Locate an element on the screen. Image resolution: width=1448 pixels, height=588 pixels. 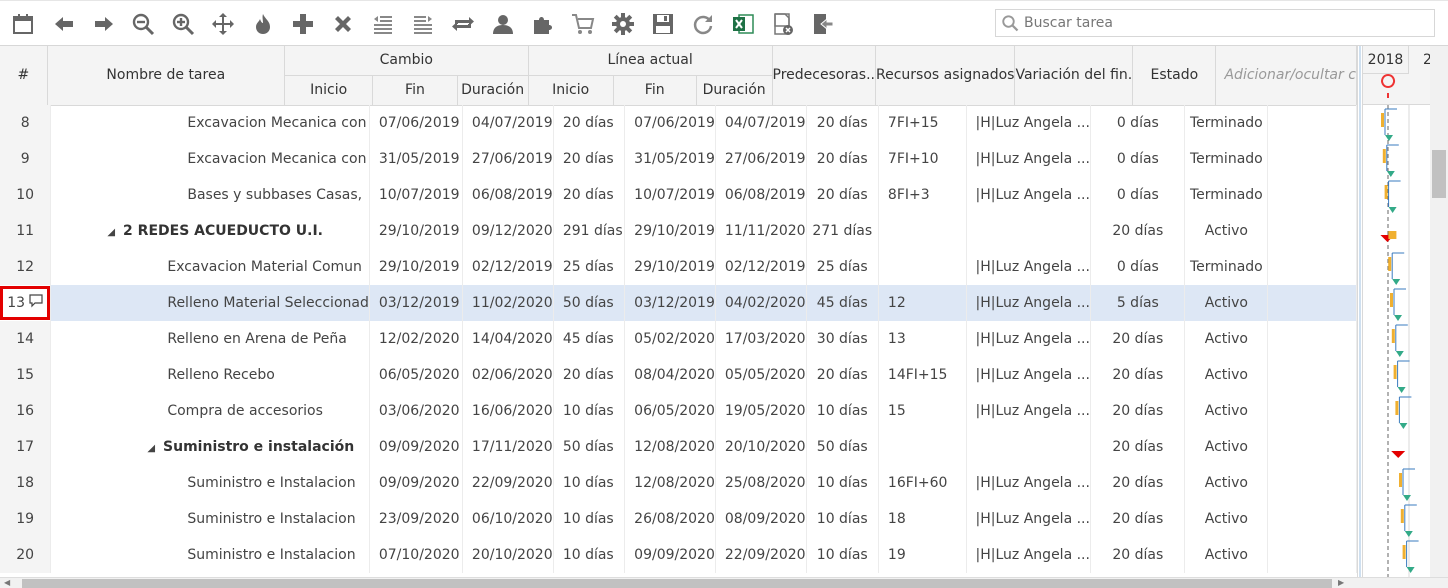
predecesoras-cell is located at coordinates (922, 231).